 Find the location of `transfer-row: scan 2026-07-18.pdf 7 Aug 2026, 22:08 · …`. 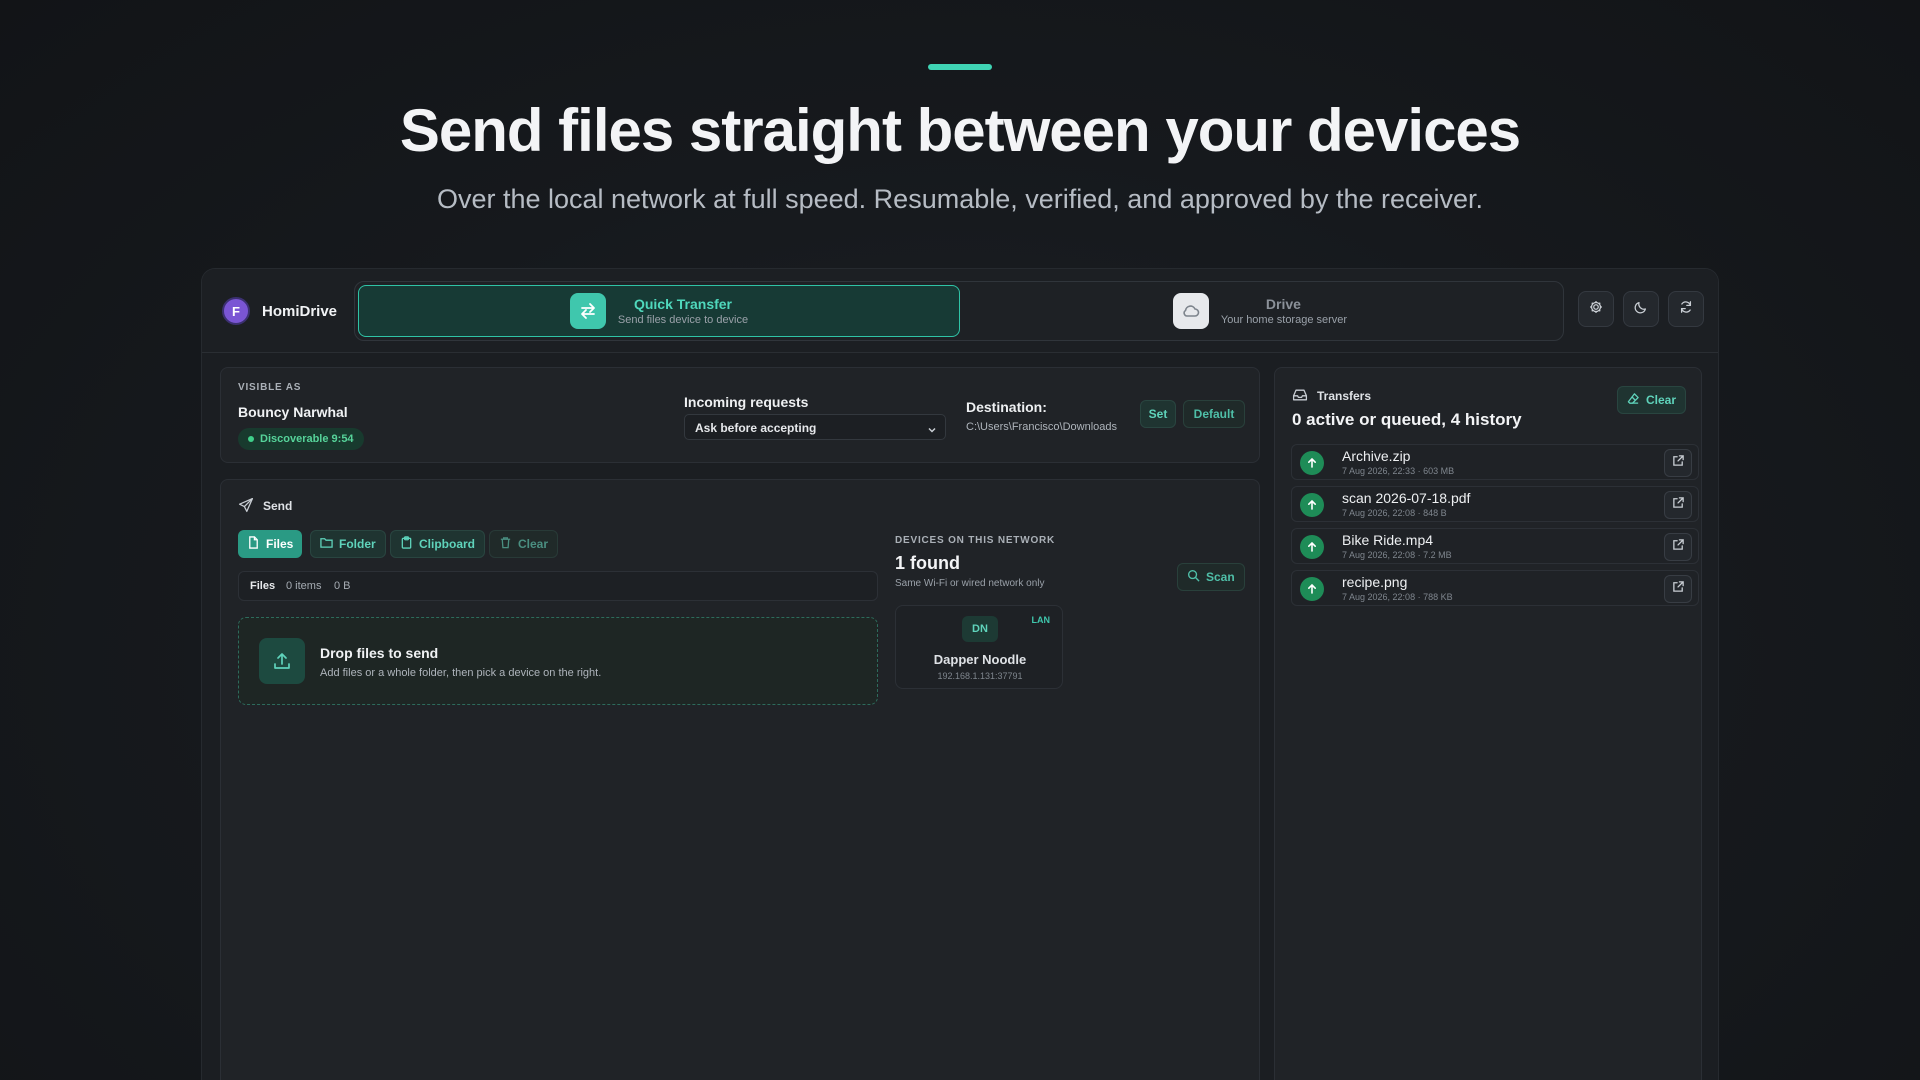

transfer-row: scan 2026-07-18.pdf 7 Aug 2026, 22:08 · … is located at coordinates (1495, 504).